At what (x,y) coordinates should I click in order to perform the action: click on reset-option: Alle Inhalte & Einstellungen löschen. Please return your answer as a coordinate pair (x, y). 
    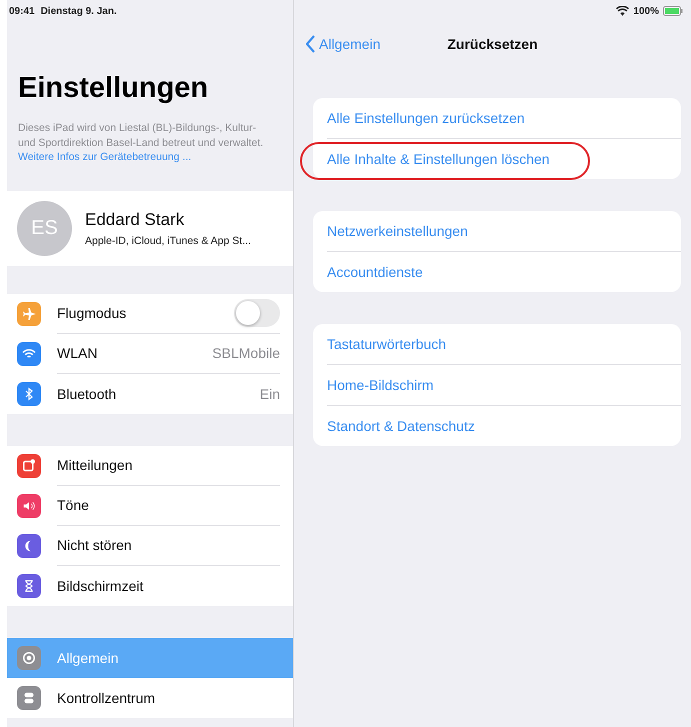
    Looking at the image, I should click on (438, 159).